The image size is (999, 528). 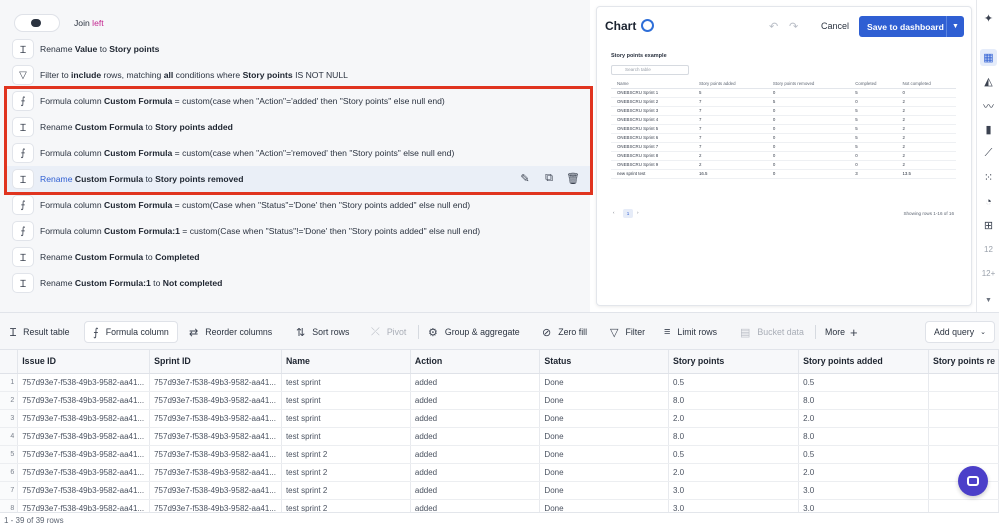 I want to click on more-button: More +, so click(x=841, y=332).